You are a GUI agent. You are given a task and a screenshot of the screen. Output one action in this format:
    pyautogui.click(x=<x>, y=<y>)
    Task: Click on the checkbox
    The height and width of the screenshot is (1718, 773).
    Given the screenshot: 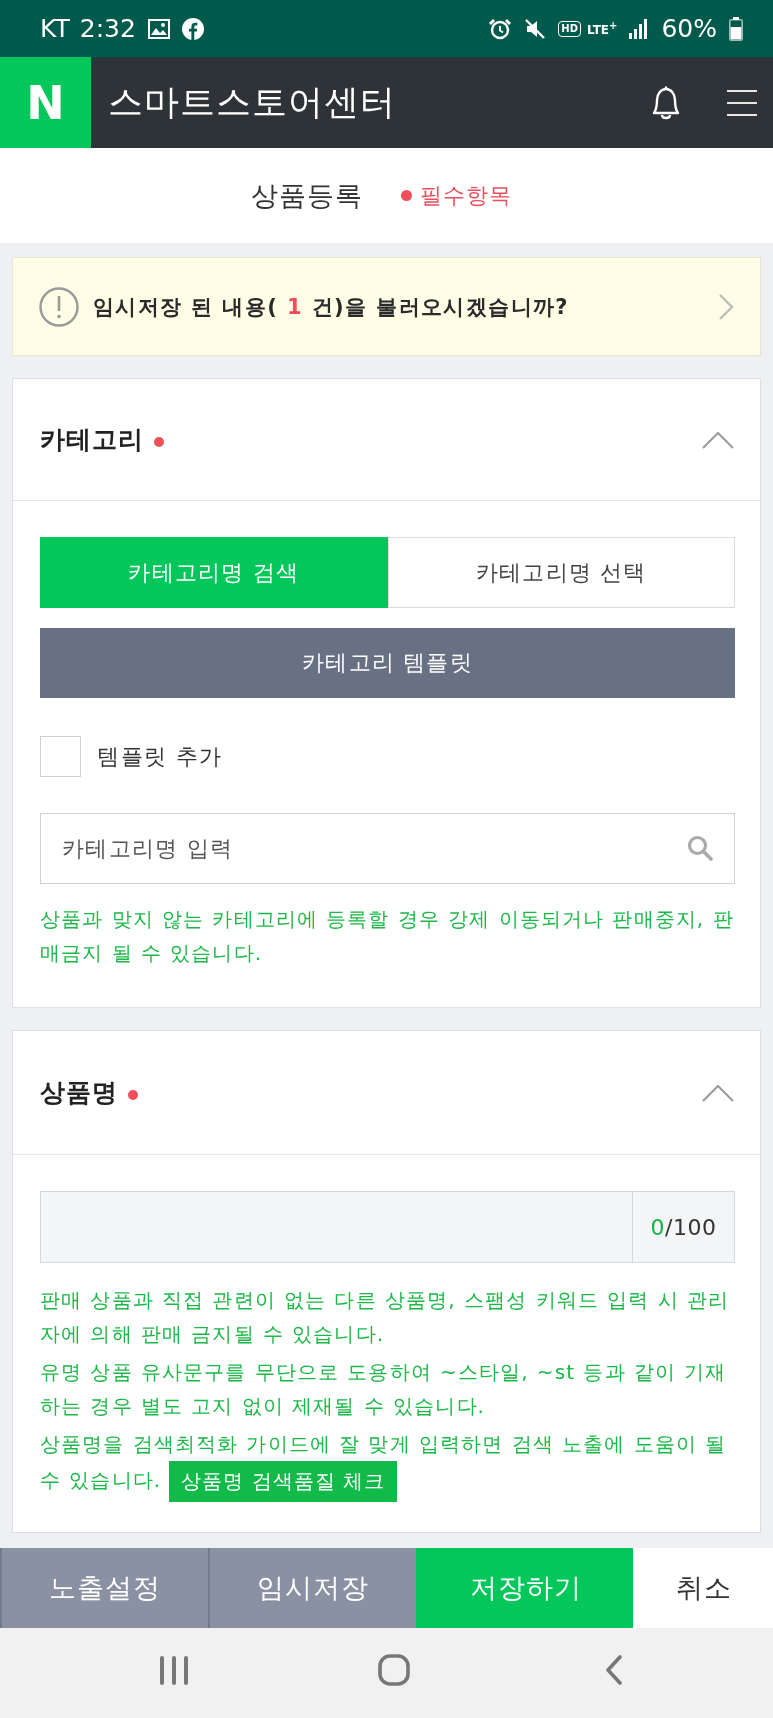 What is the action you would take?
    pyautogui.click(x=60, y=756)
    